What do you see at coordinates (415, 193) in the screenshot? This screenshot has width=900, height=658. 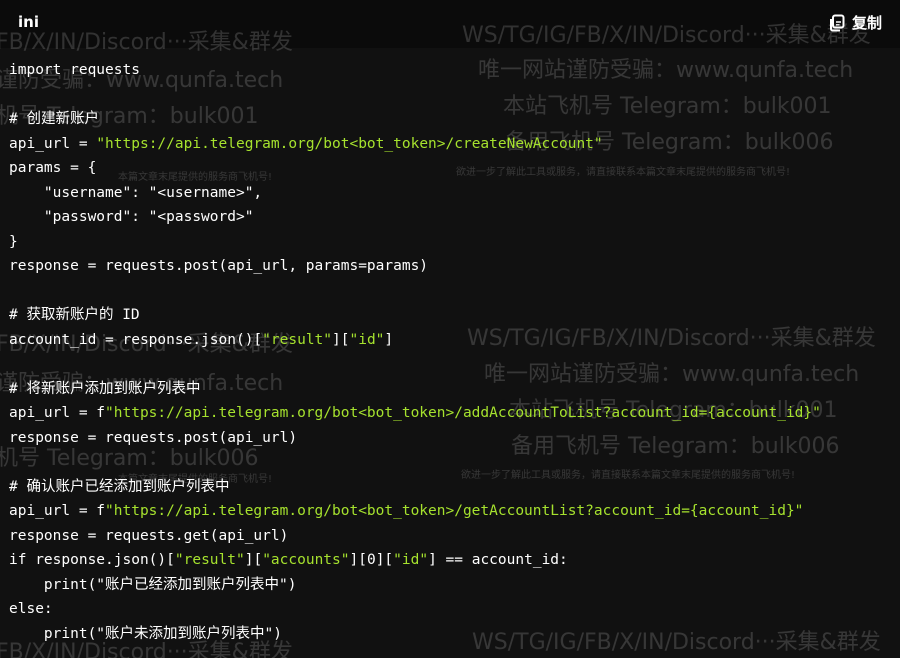 I see `code-line: "username": "<username>",` at bounding box center [415, 193].